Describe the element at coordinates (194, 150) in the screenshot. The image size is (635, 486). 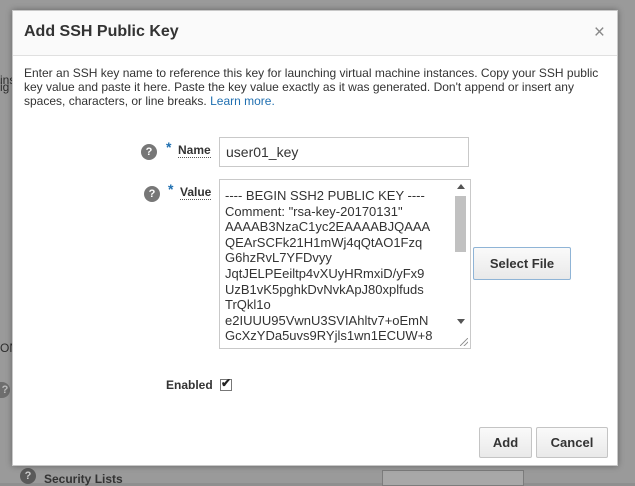
I see `name-label: Name` at that location.